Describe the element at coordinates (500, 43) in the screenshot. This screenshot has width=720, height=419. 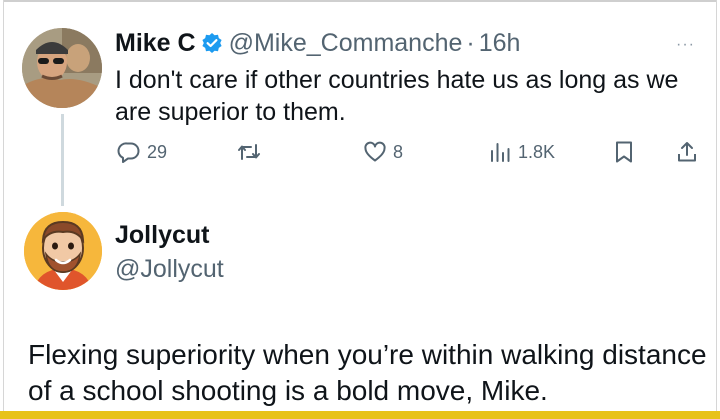
I see `tweet-timestamp: 16h` at that location.